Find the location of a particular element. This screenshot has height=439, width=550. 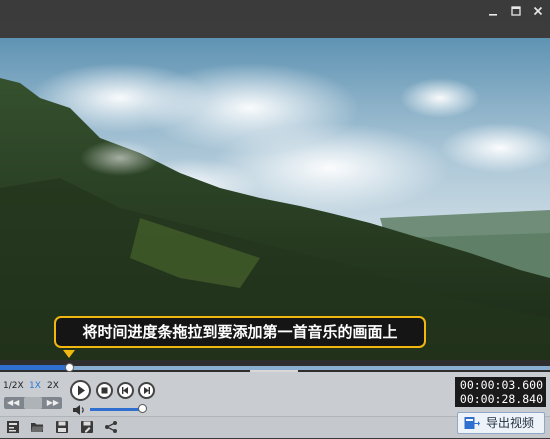

volume-icon is located at coordinates (79, 409).